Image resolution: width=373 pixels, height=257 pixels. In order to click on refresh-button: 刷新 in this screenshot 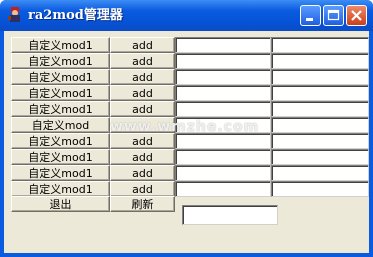, I will do `click(142, 204)`.